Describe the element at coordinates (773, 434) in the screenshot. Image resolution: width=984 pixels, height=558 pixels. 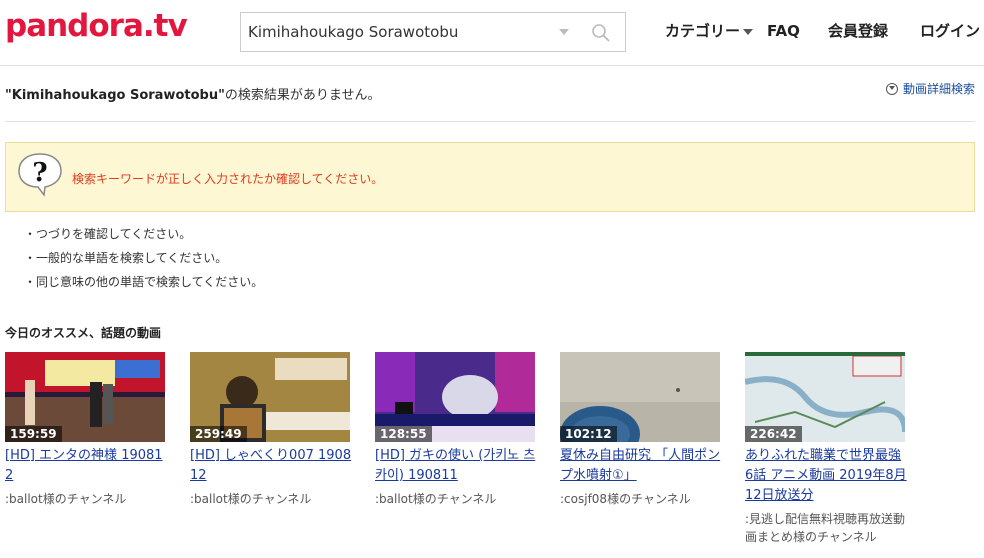
I see `video-duration: 226:42` at that location.